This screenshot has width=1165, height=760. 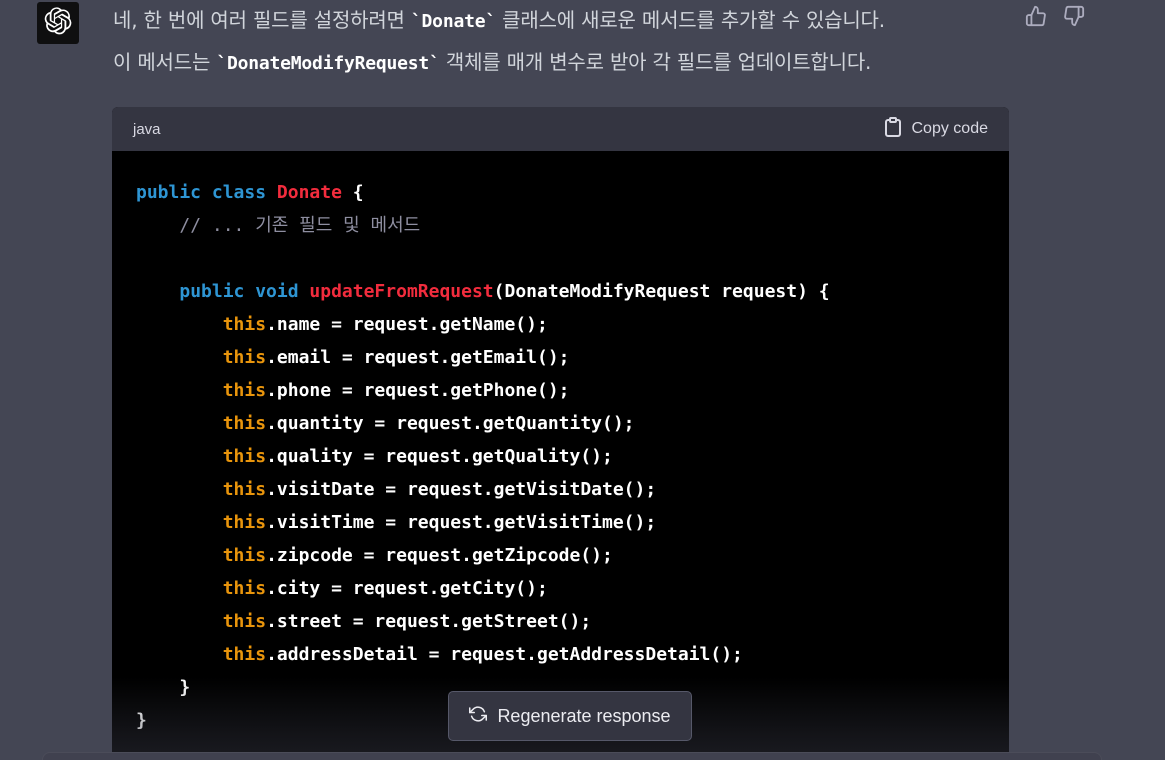 I want to click on code-line: this.visitDate = request.getVisitDate();, so click(x=560, y=489).